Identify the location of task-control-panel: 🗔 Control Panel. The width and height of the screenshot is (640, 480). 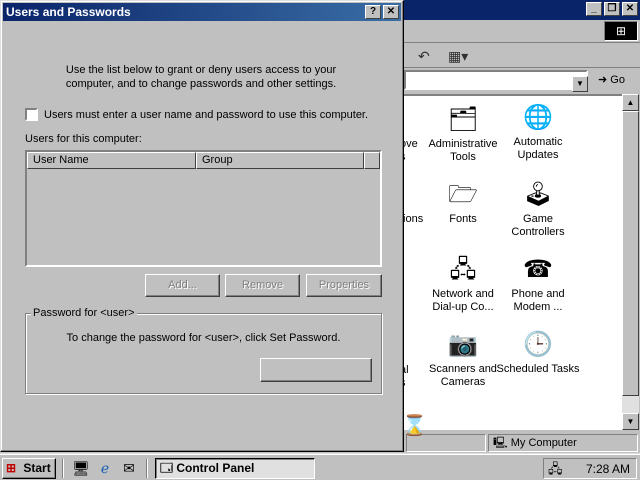
(235, 468).